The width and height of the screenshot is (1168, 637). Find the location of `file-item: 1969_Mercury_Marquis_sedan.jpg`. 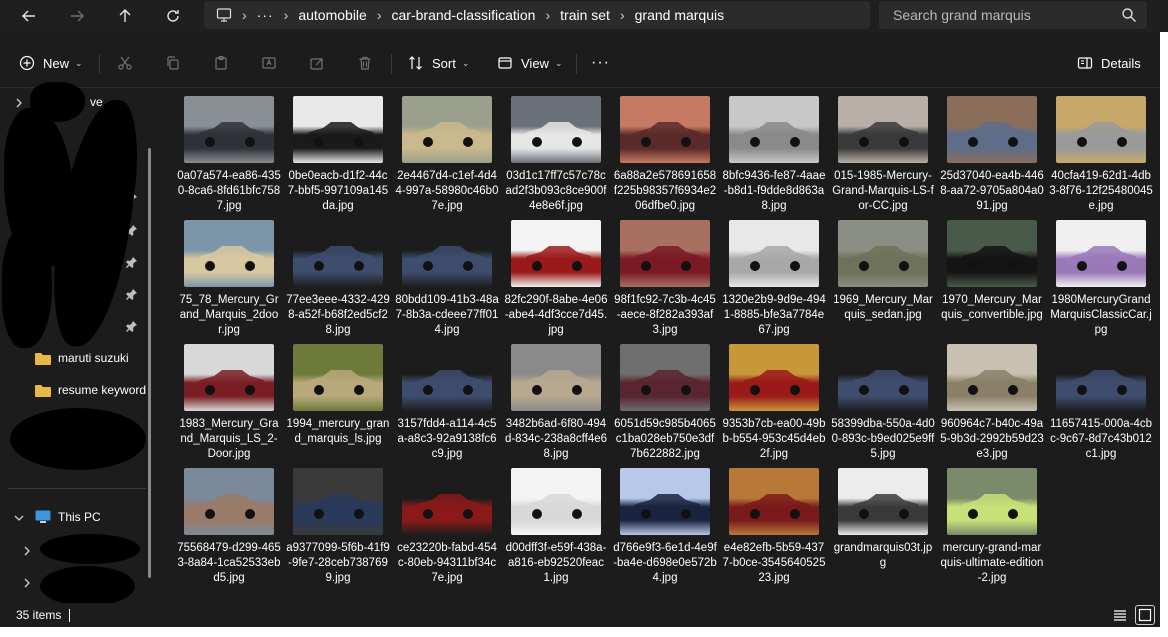

file-item: 1969_Mercury_Marquis_sedan.jpg is located at coordinates (883, 277).